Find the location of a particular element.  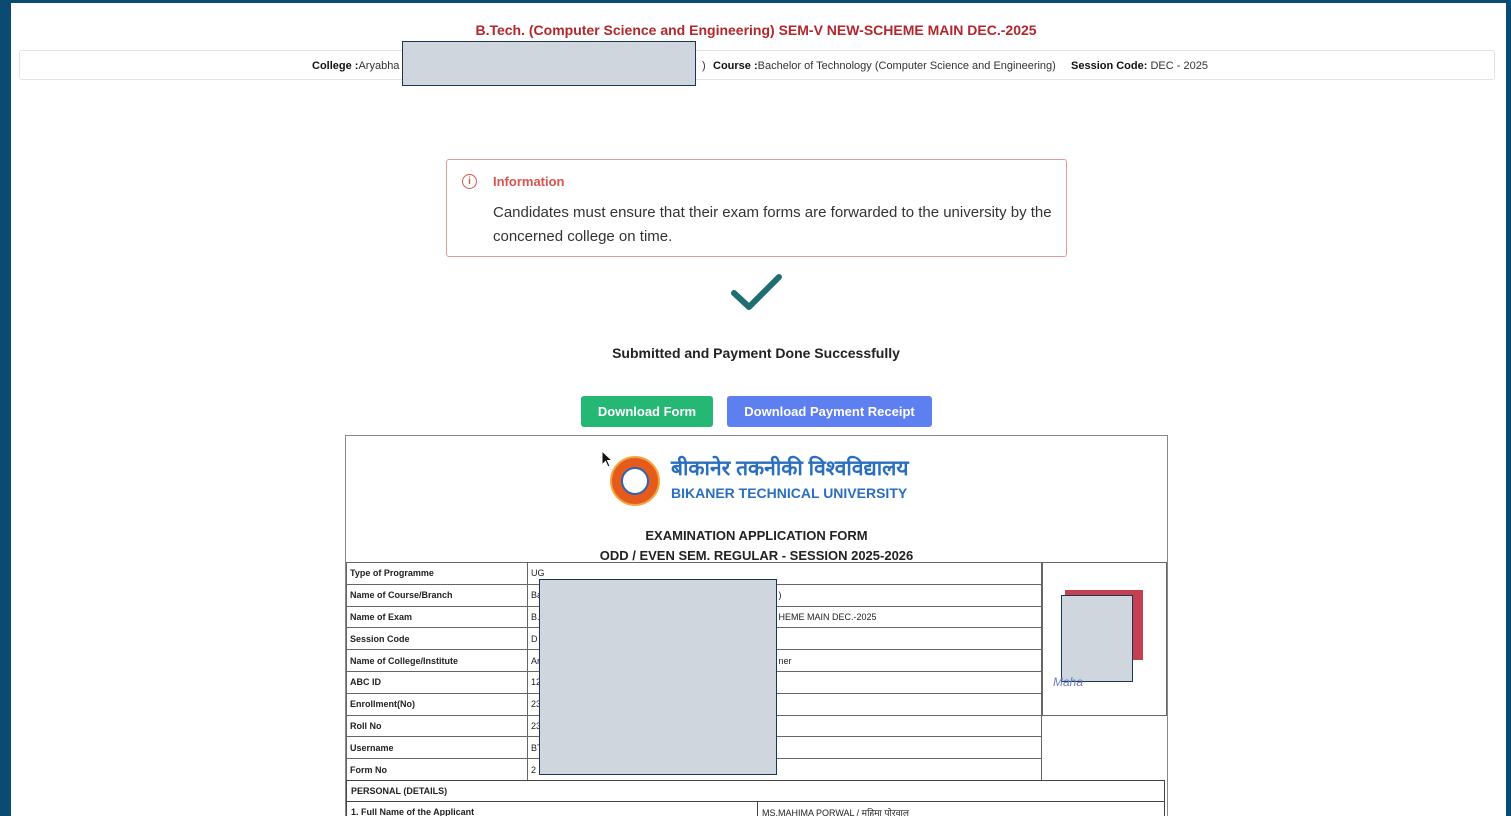

session-label: Session Code: is located at coordinates (1109, 66).